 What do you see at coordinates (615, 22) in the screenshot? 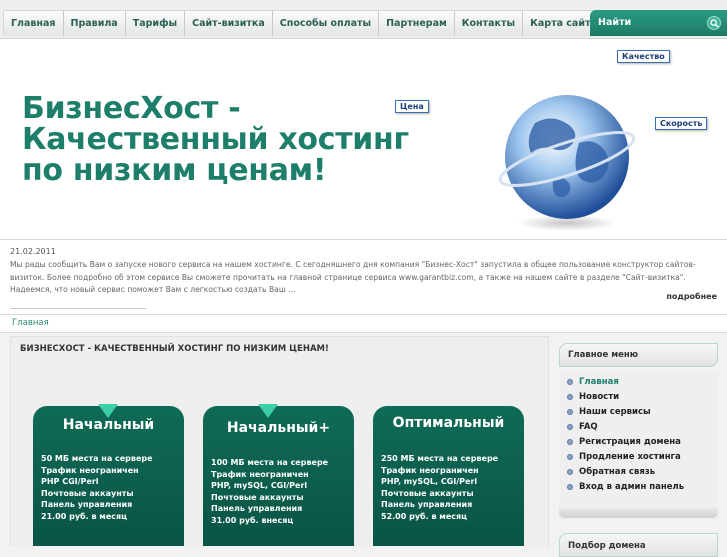
I see `search-label: Найти` at bounding box center [615, 22].